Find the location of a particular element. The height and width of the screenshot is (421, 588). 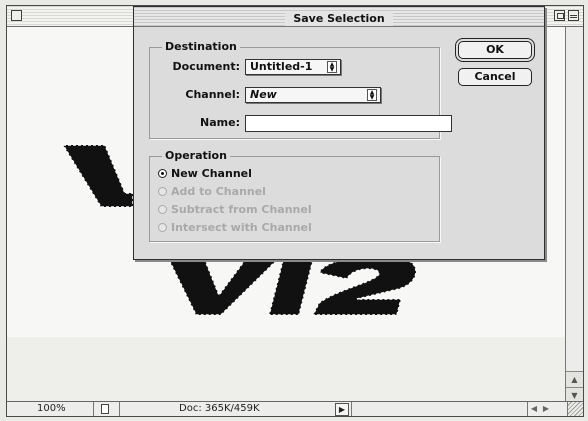

scroll-left-icon: ◀ is located at coordinates (534, 409).